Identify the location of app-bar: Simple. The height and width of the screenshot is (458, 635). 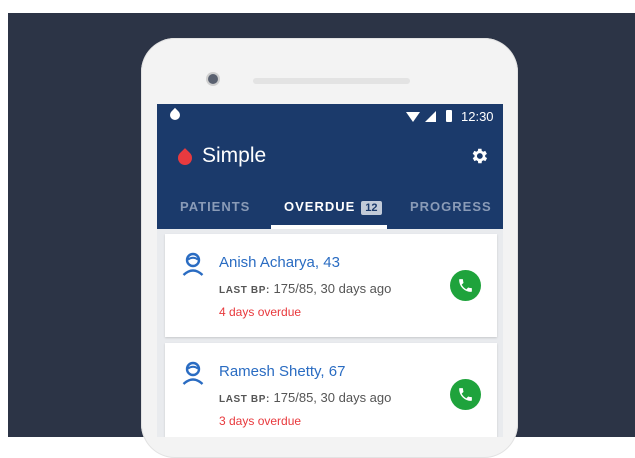
(330, 159).